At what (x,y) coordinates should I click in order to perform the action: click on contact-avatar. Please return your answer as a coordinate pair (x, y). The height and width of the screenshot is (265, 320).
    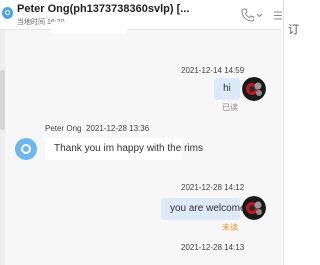
    Looking at the image, I should click on (26, 149).